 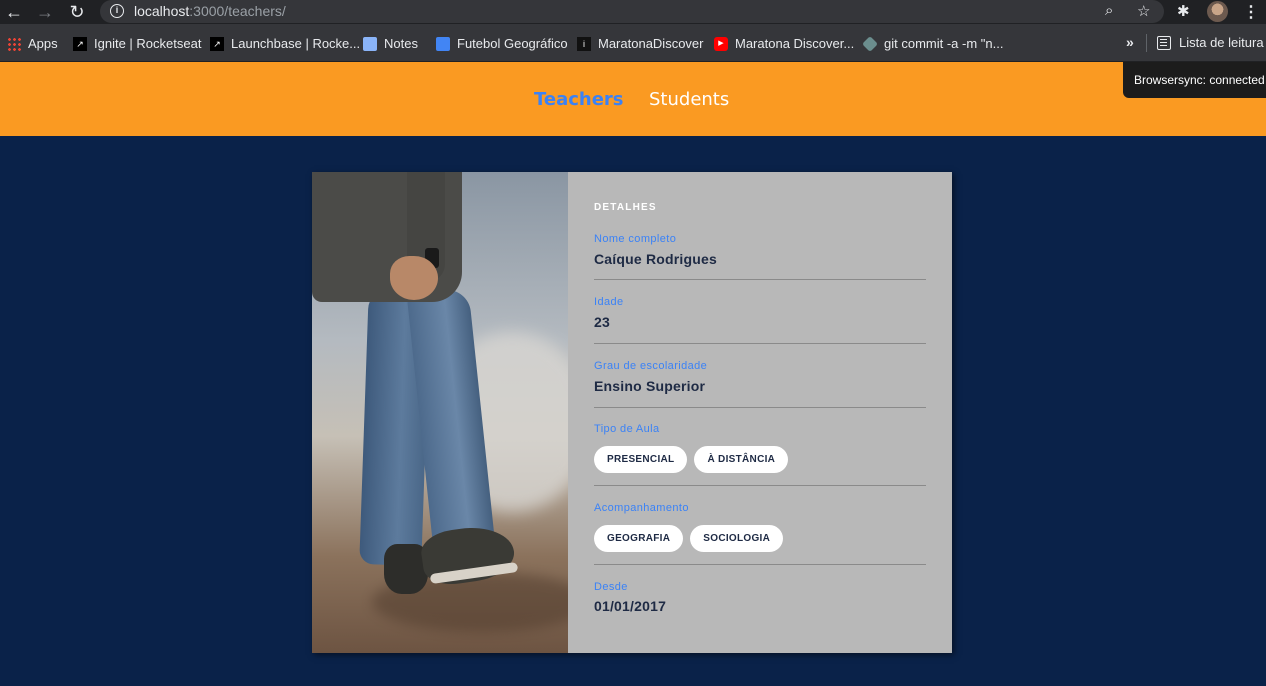 What do you see at coordinates (641, 508) in the screenshot?
I see `subjects-label: Acompanhamento` at bounding box center [641, 508].